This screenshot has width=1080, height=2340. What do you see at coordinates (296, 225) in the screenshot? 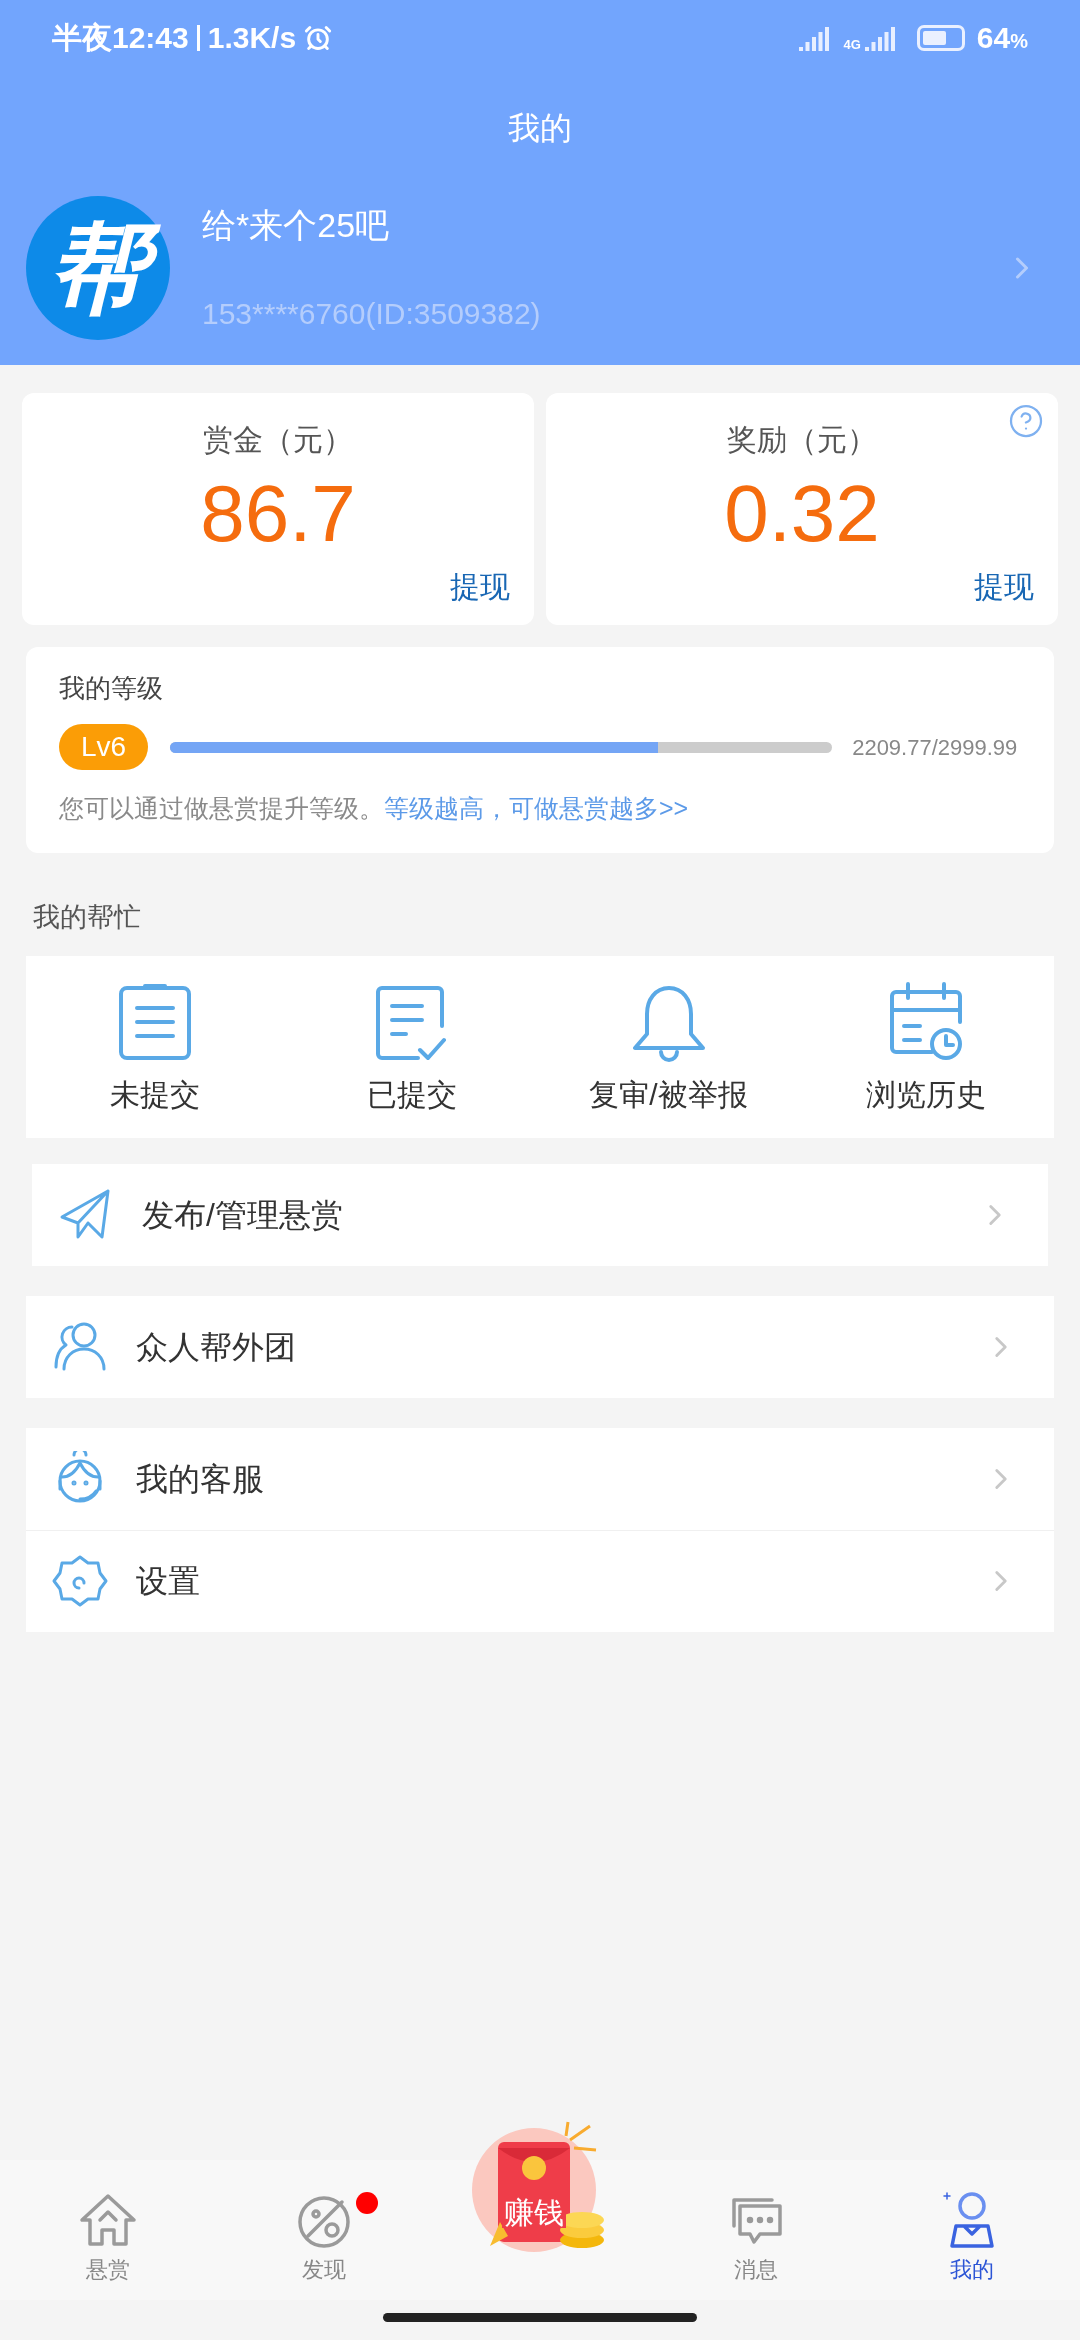
I see `user-name: 给*来个25吧` at bounding box center [296, 225].